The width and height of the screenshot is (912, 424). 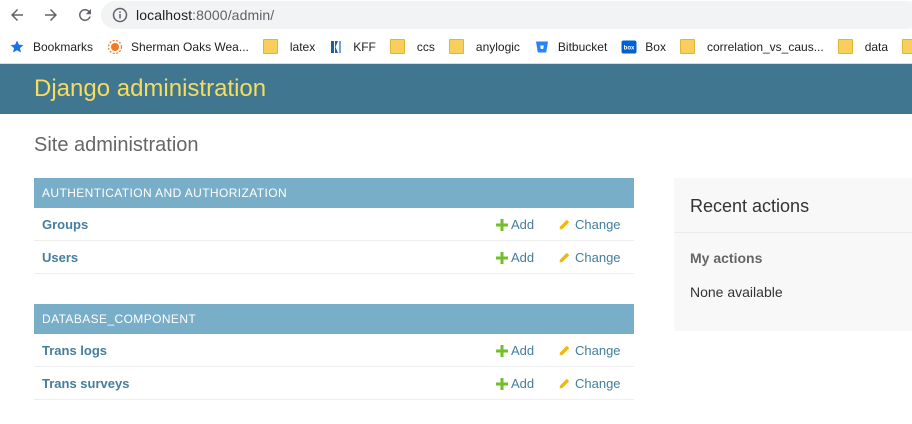 I want to click on model-row-groups: Groups Add Change, so click(x=334, y=224).